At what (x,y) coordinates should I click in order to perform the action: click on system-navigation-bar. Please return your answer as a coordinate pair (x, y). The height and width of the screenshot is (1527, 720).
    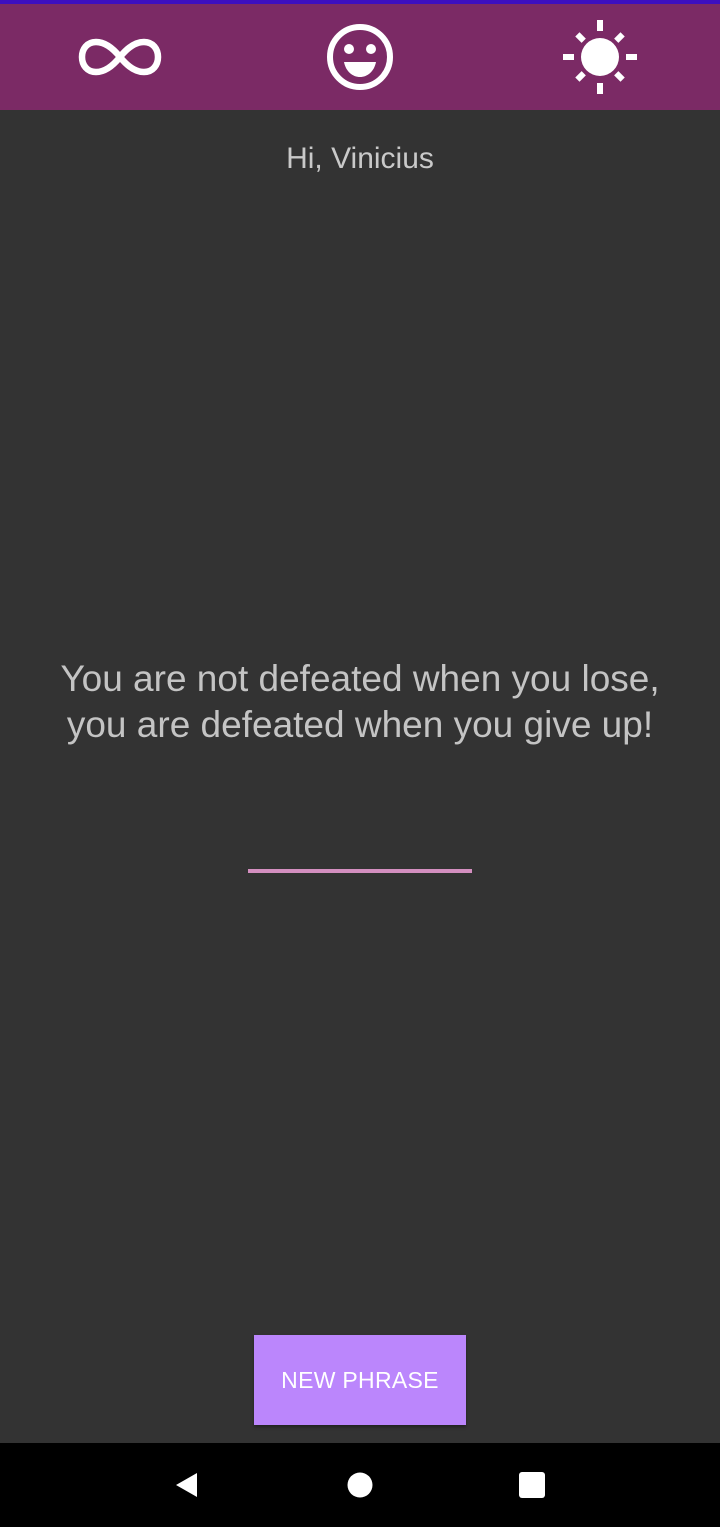
    Looking at the image, I should click on (360, 1485).